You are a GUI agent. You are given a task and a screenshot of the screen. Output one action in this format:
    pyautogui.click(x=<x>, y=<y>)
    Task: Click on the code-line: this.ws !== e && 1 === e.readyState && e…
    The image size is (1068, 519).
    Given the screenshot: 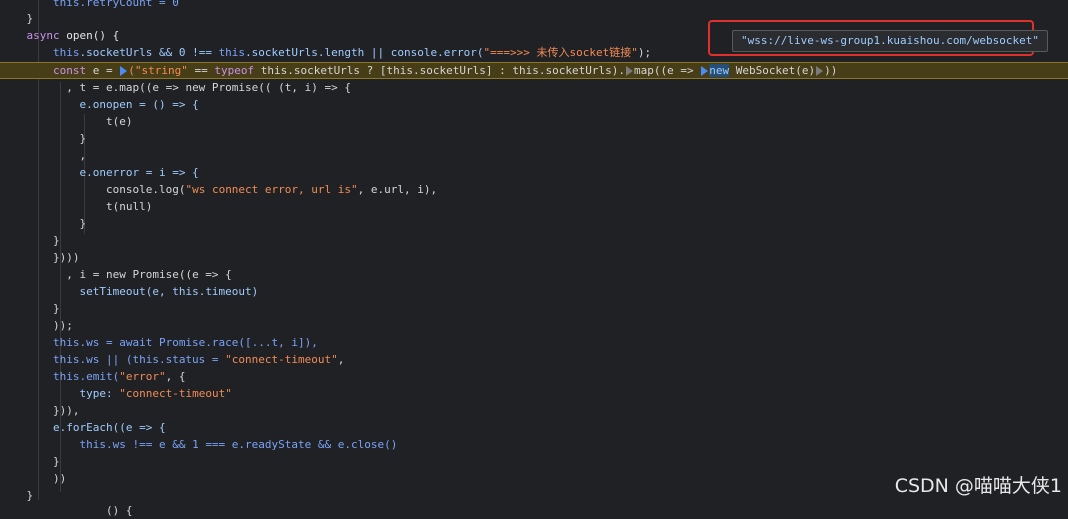 What is the action you would take?
    pyautogui.click(x=238, y=444)
    